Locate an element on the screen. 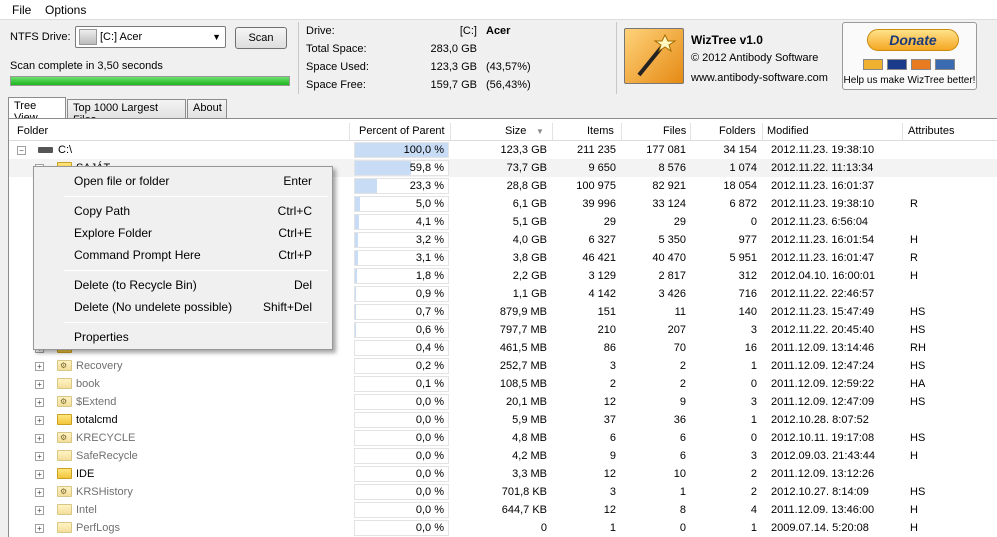  modified-value: 2012.10.28. 8:07:52 is located at coordinates (820, 420).